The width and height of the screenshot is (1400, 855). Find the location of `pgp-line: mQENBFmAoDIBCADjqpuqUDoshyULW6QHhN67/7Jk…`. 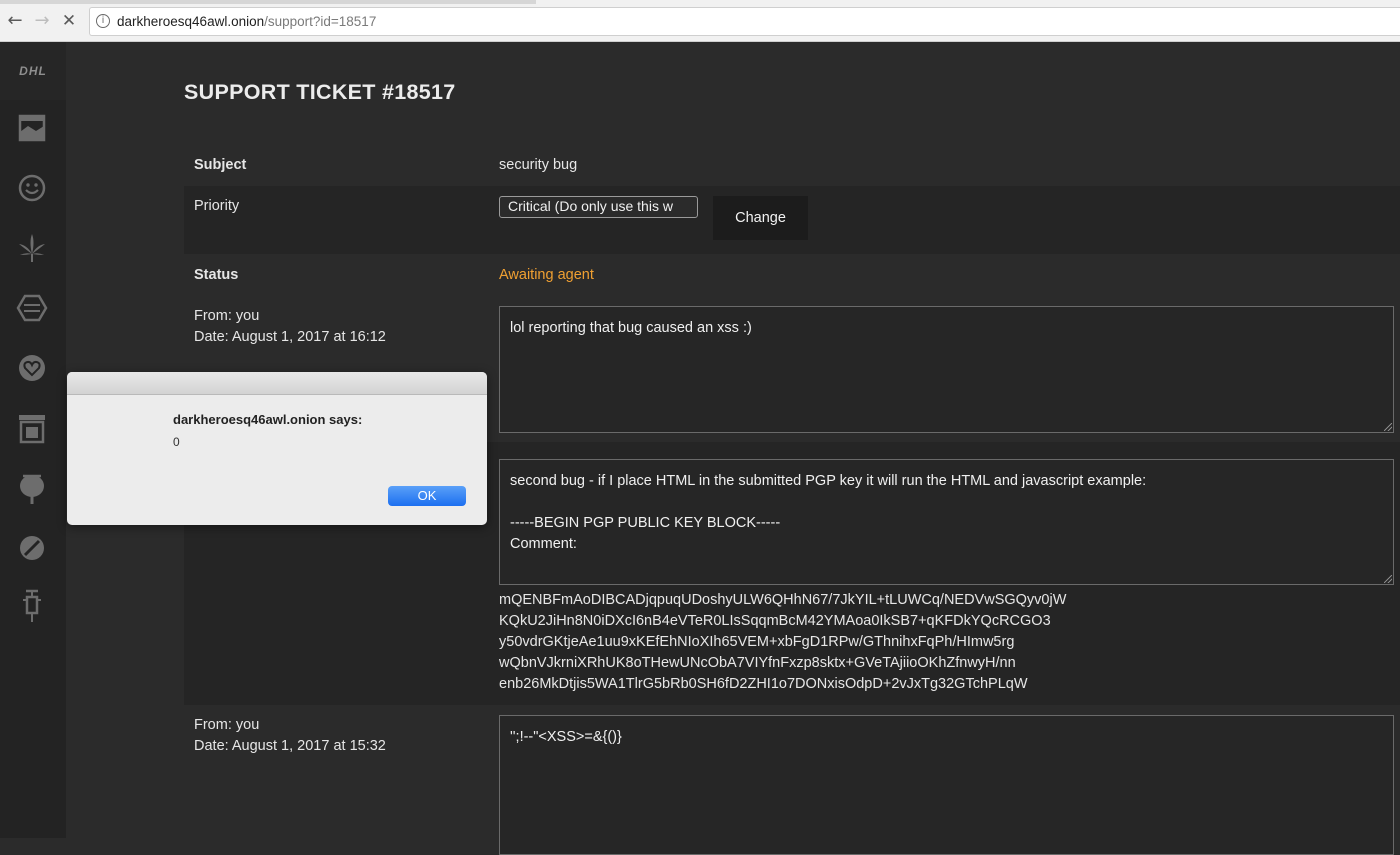

pgp-line: mQENBFmAoDIBCADjqpuqUDoshyULW6QHhN67/7Jk… is located at coordinates (783, 600).